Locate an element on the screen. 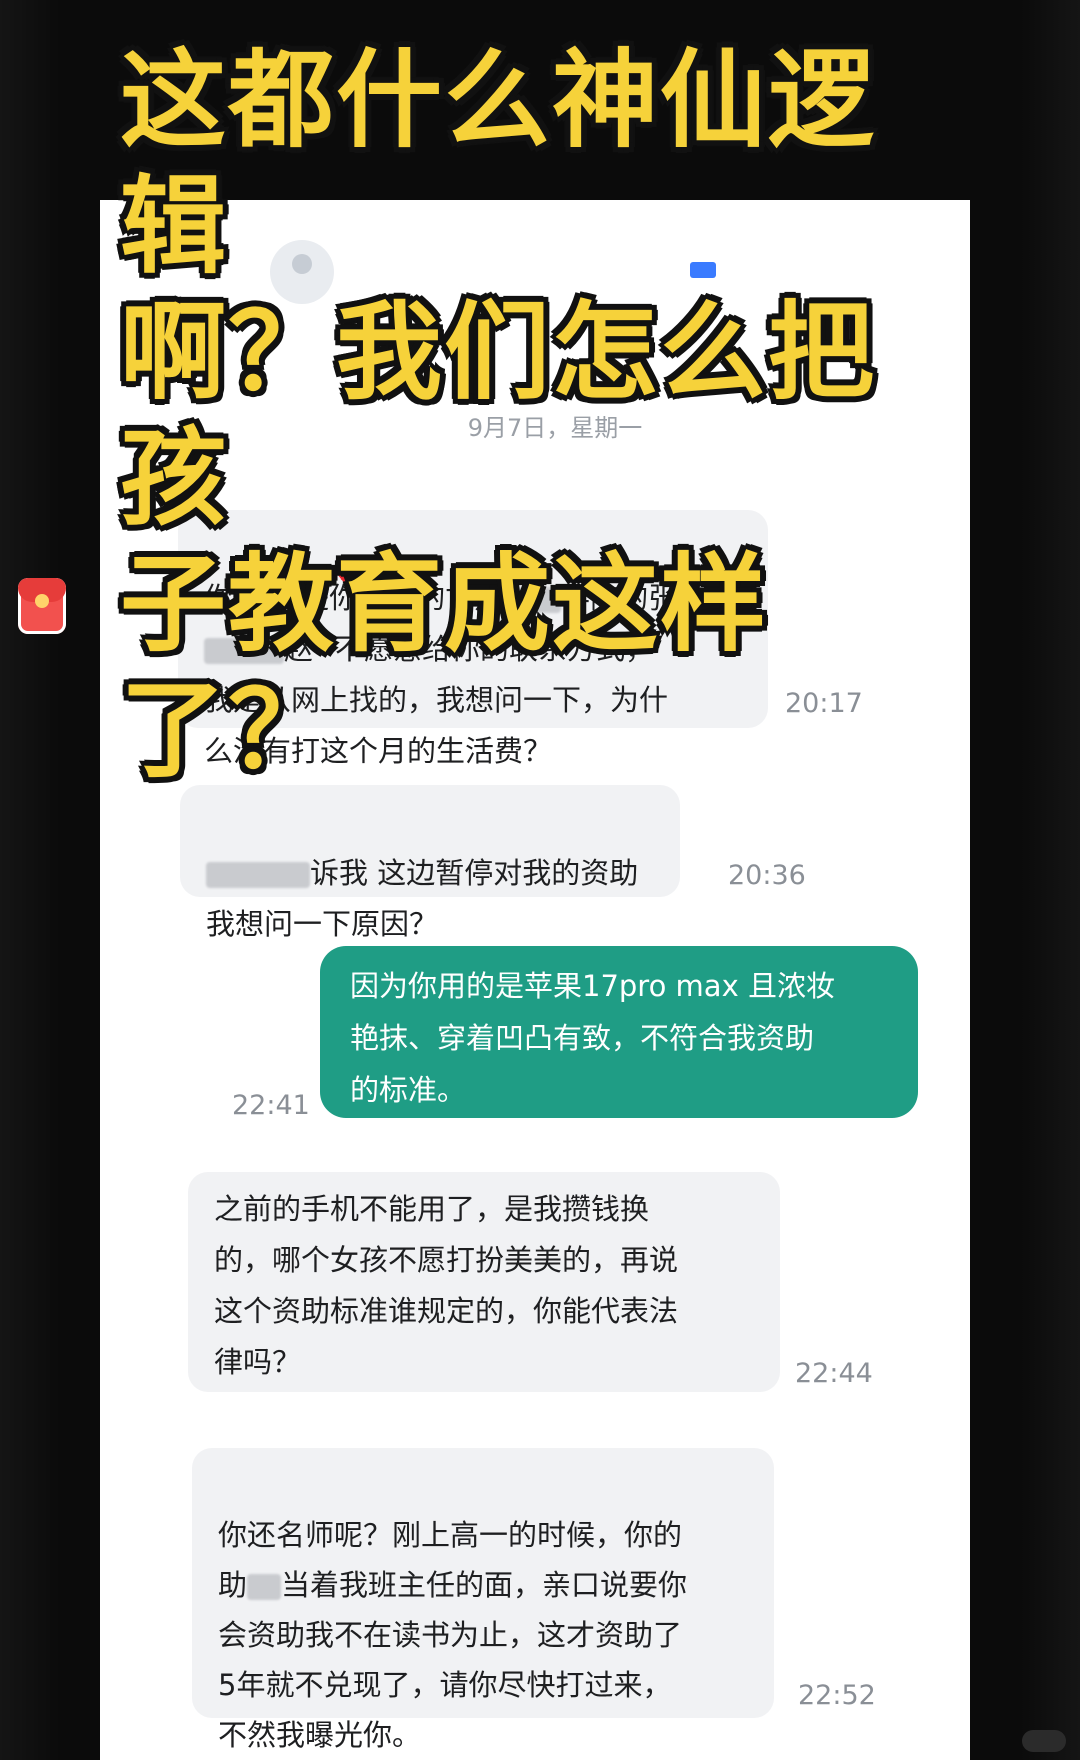  red-envelope-icon is located at coordinates (42, 606).